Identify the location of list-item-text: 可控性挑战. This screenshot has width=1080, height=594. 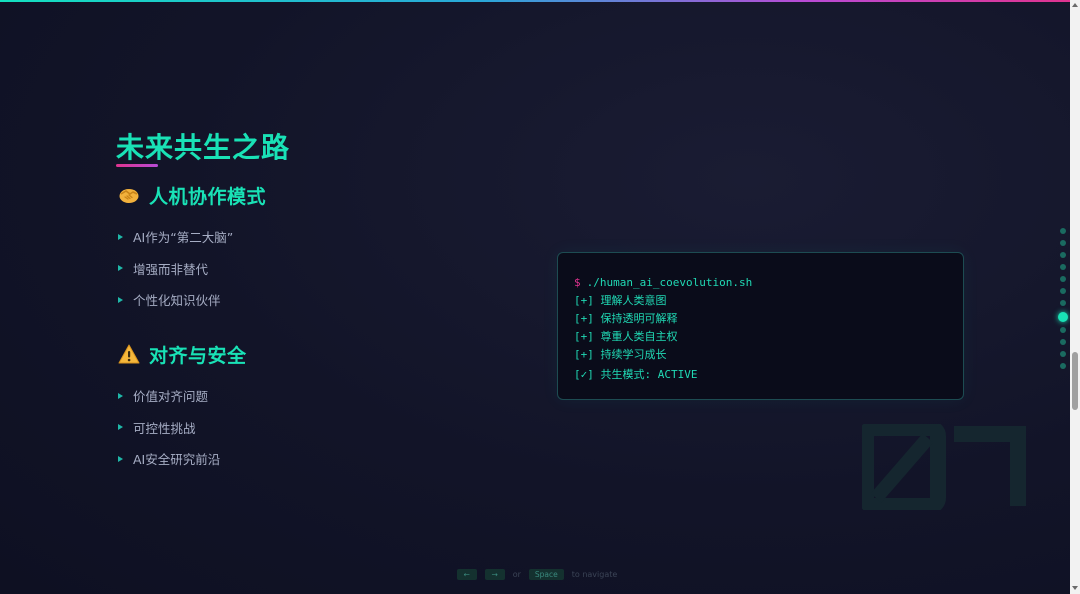
(164, 428).